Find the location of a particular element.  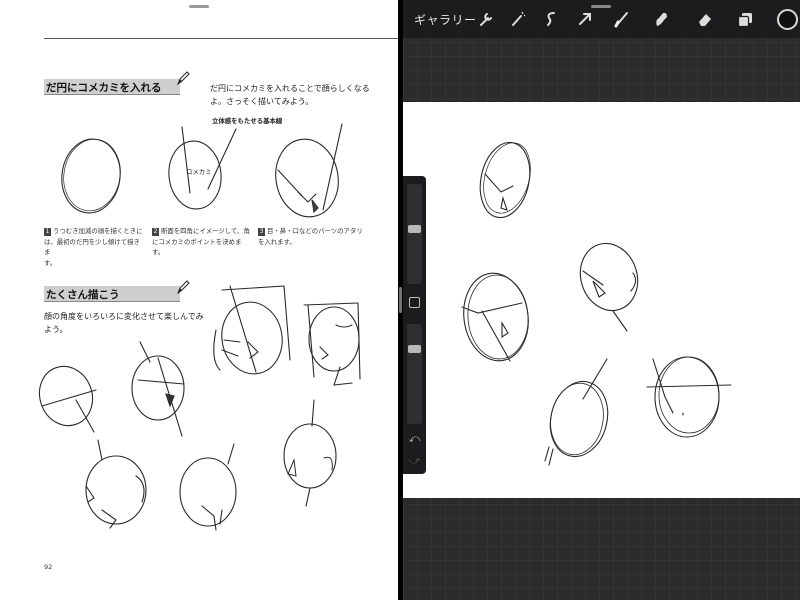

brush-size-slider is located at coordinates (414, 234).